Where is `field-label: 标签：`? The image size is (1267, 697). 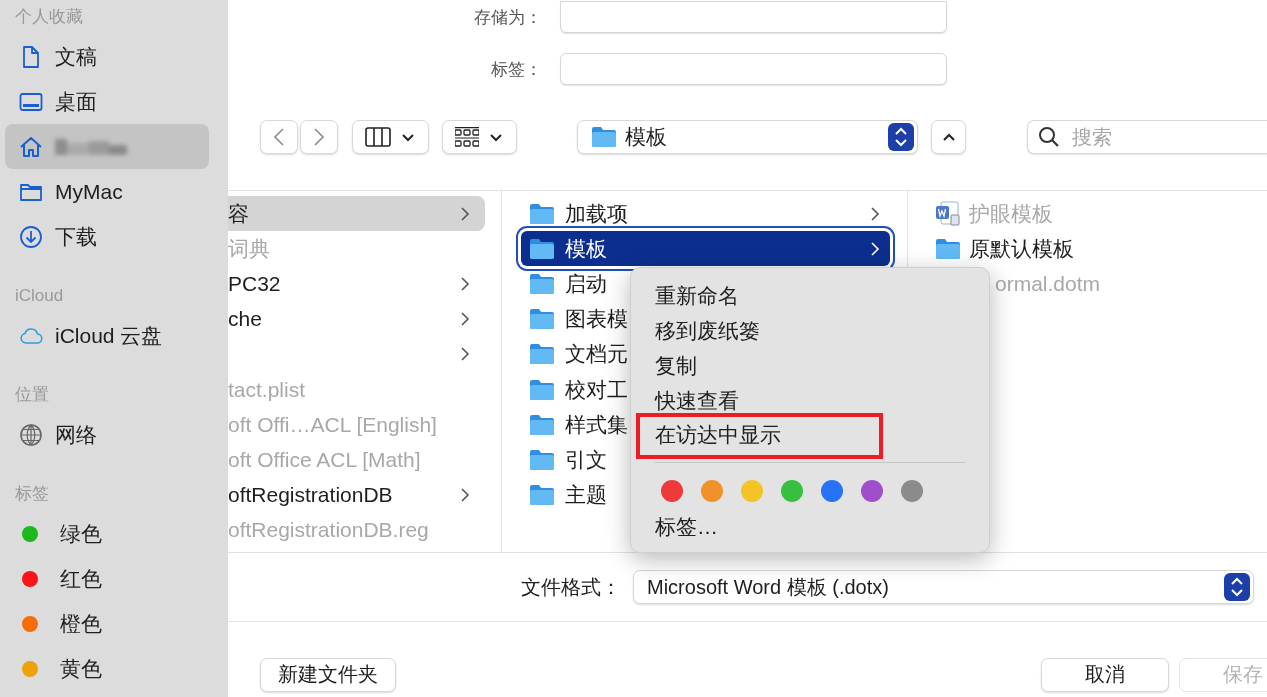 field-label: 标签： is located at coordinates (516, 69).